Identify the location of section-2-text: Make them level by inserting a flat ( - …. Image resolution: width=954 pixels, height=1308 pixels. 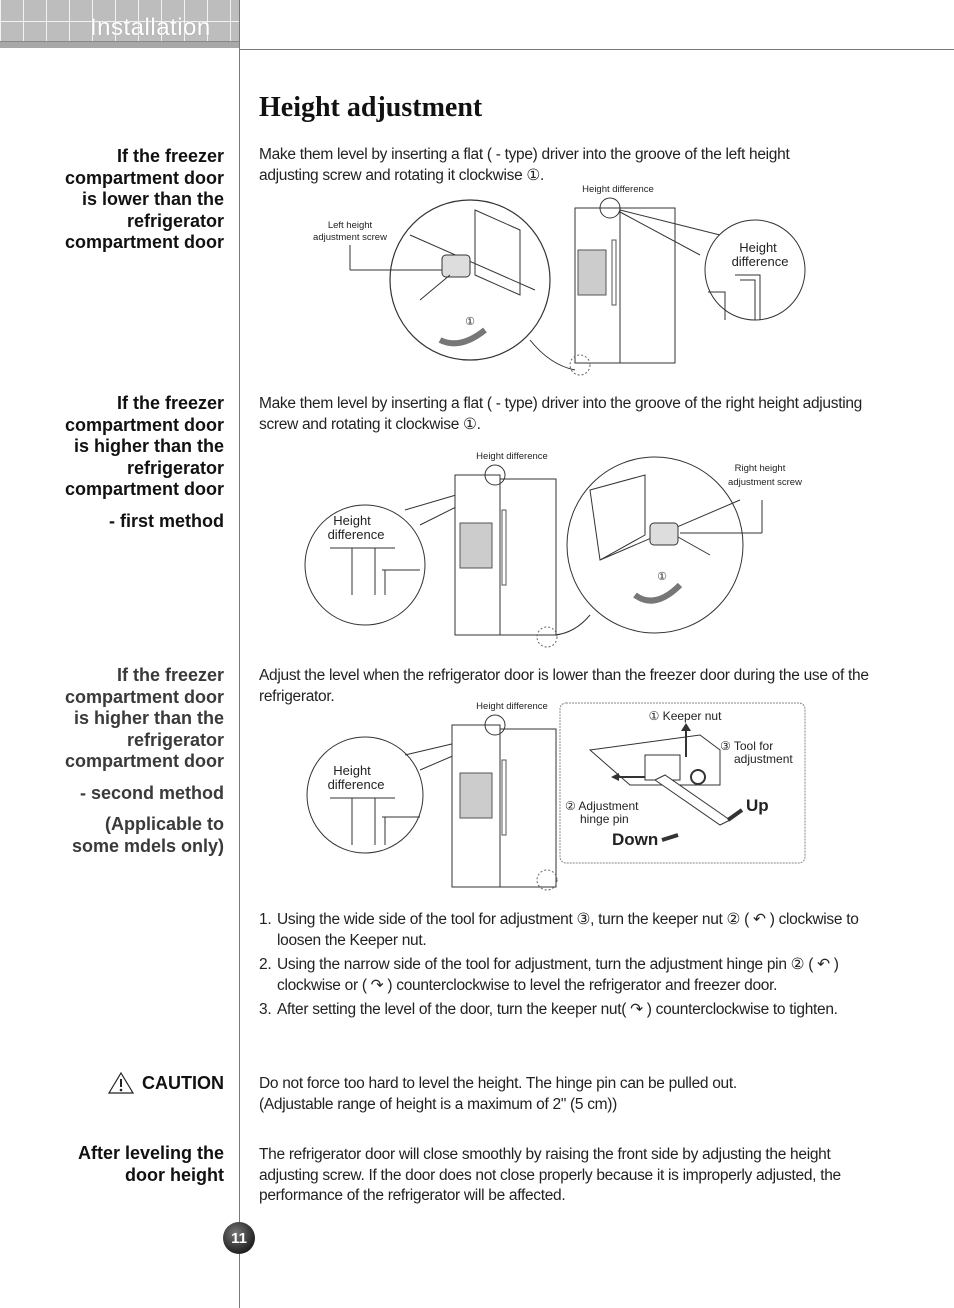
(560, 414).